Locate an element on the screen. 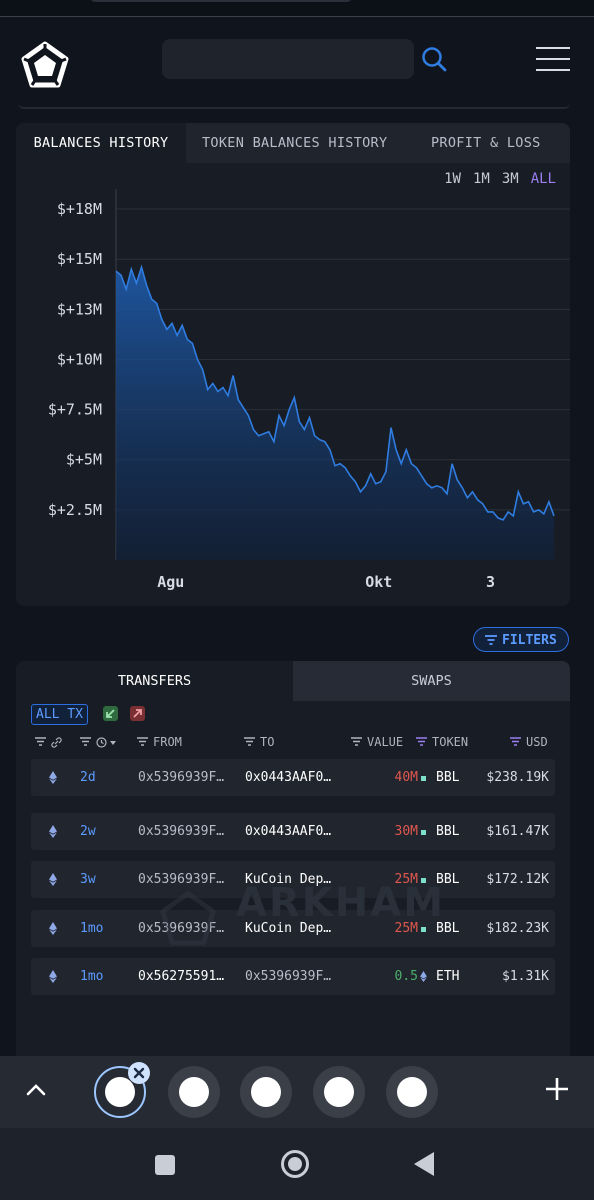 The image size is (594, 1200). all-tx-filter: ALL TX is located at coordinates (59, 714).